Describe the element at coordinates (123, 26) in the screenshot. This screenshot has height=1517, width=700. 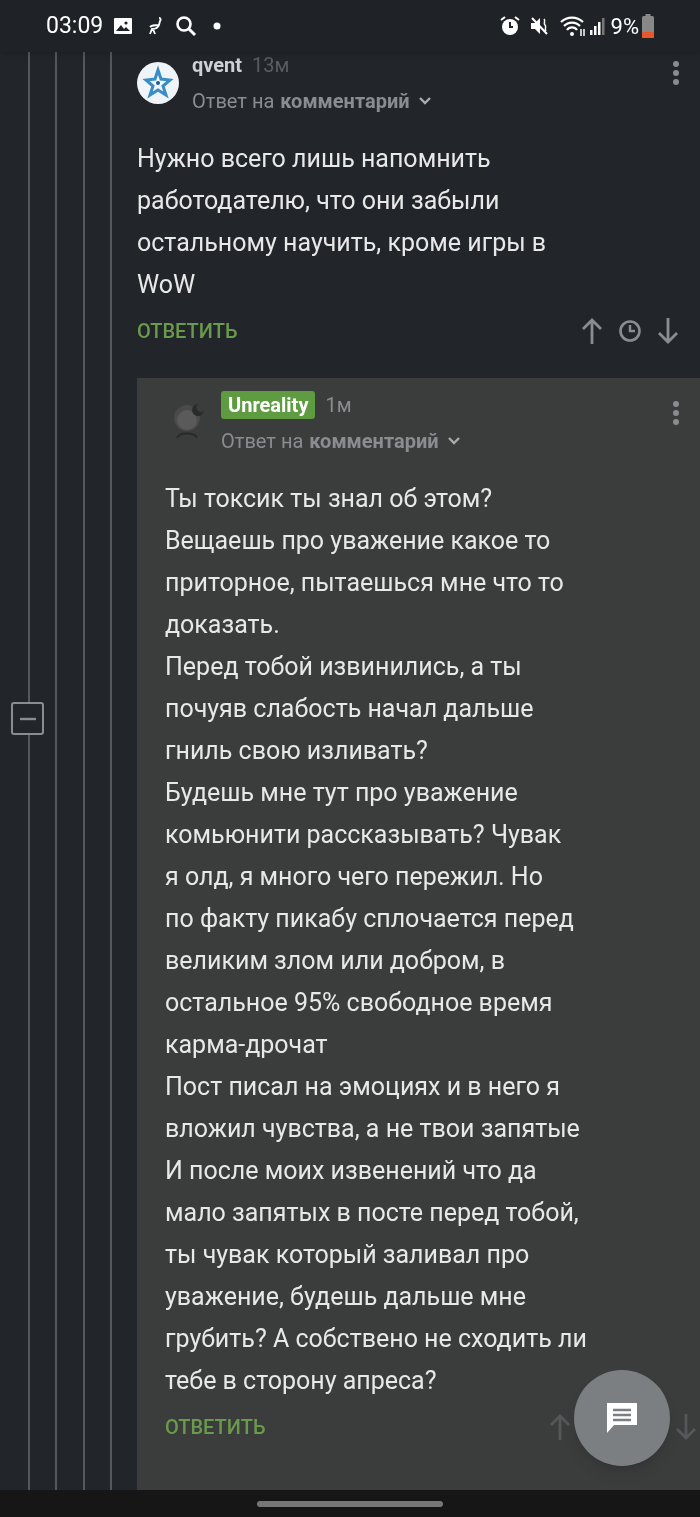
I see `image-icon` at that location.